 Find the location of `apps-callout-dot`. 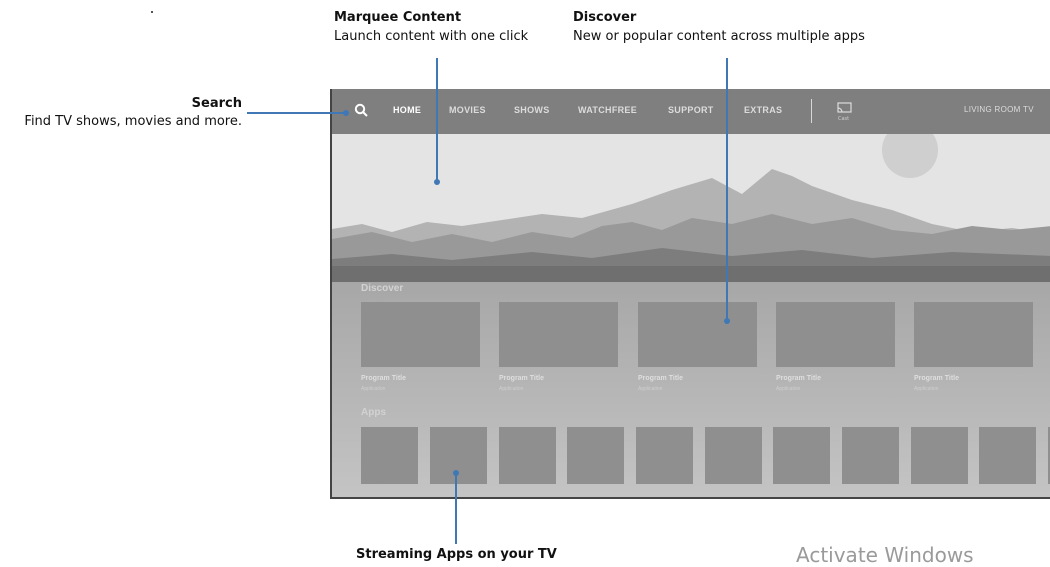

apps-callout-dot is located at coordinates (456, 473).